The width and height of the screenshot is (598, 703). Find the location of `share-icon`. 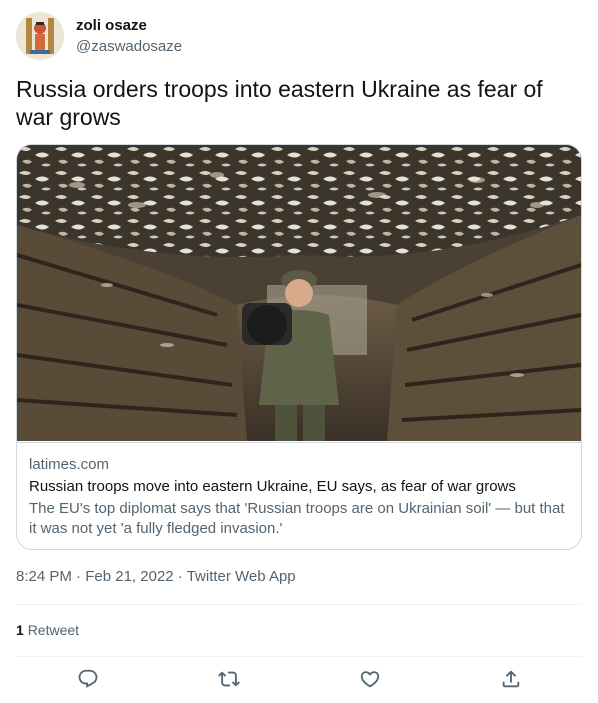

share-icon is located at coordinates (511, 679).